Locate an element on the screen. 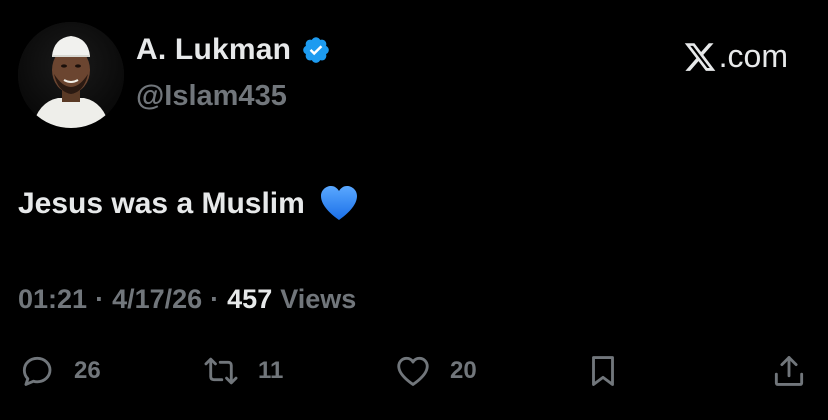  share-icon is located at coordinates (789, 371).